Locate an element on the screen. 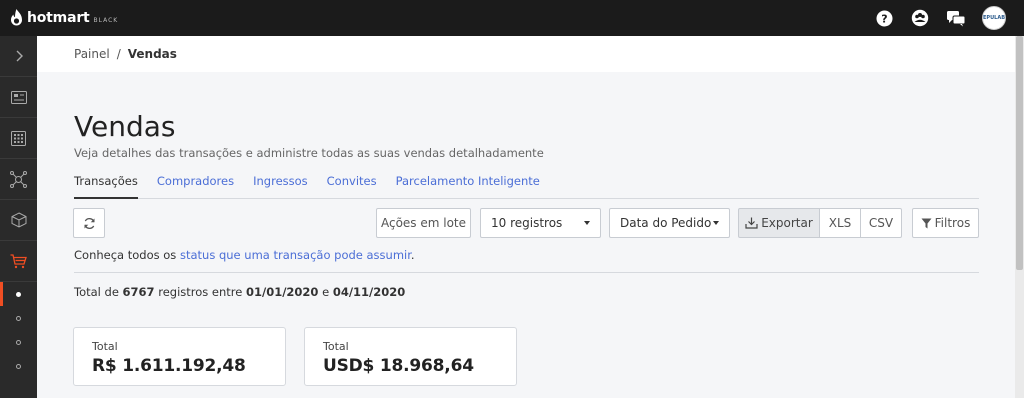 The image size is (1024, 398). apps-grid-icon is located at coordinates (18, 138).